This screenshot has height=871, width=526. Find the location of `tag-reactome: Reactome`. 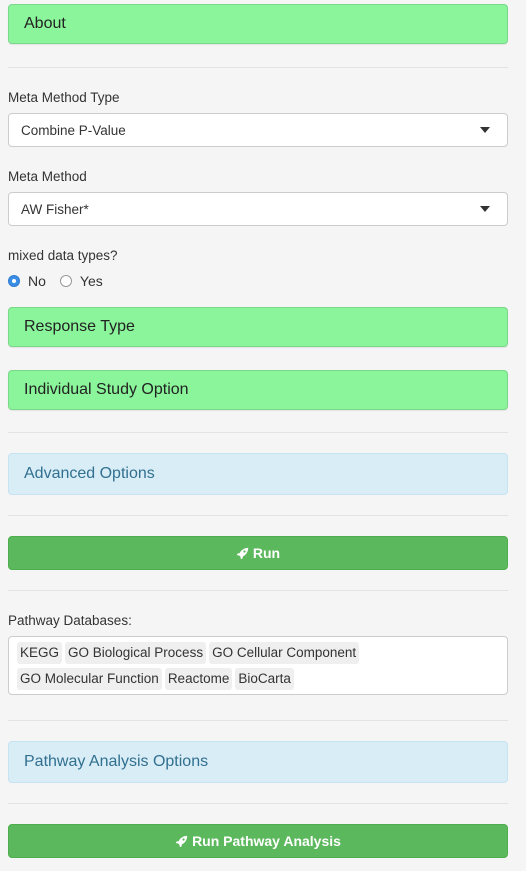

tag-reactome: Reactome is located at coordinates (198, 679).